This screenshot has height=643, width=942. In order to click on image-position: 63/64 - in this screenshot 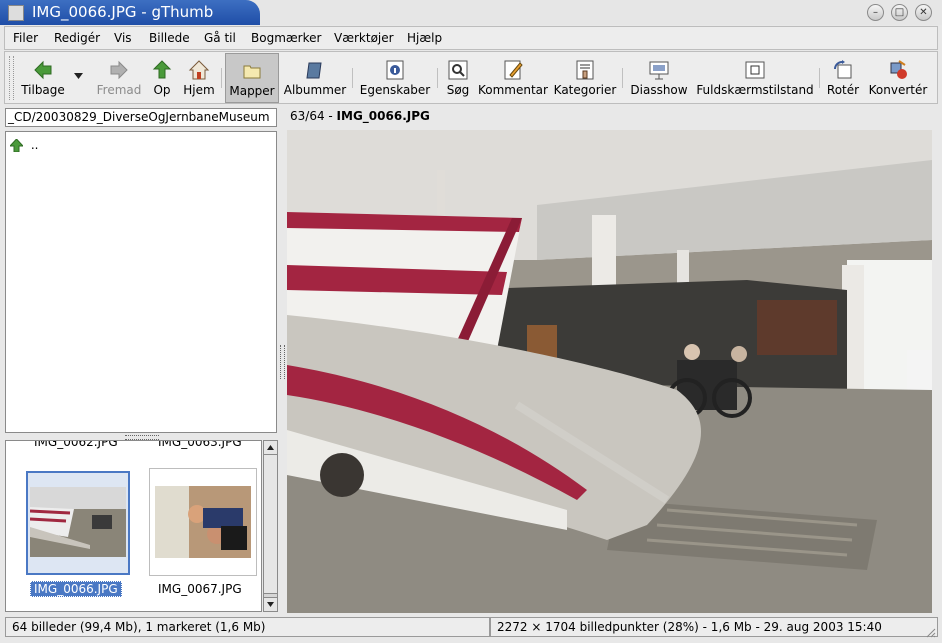, I will do `click(313, 116)`.